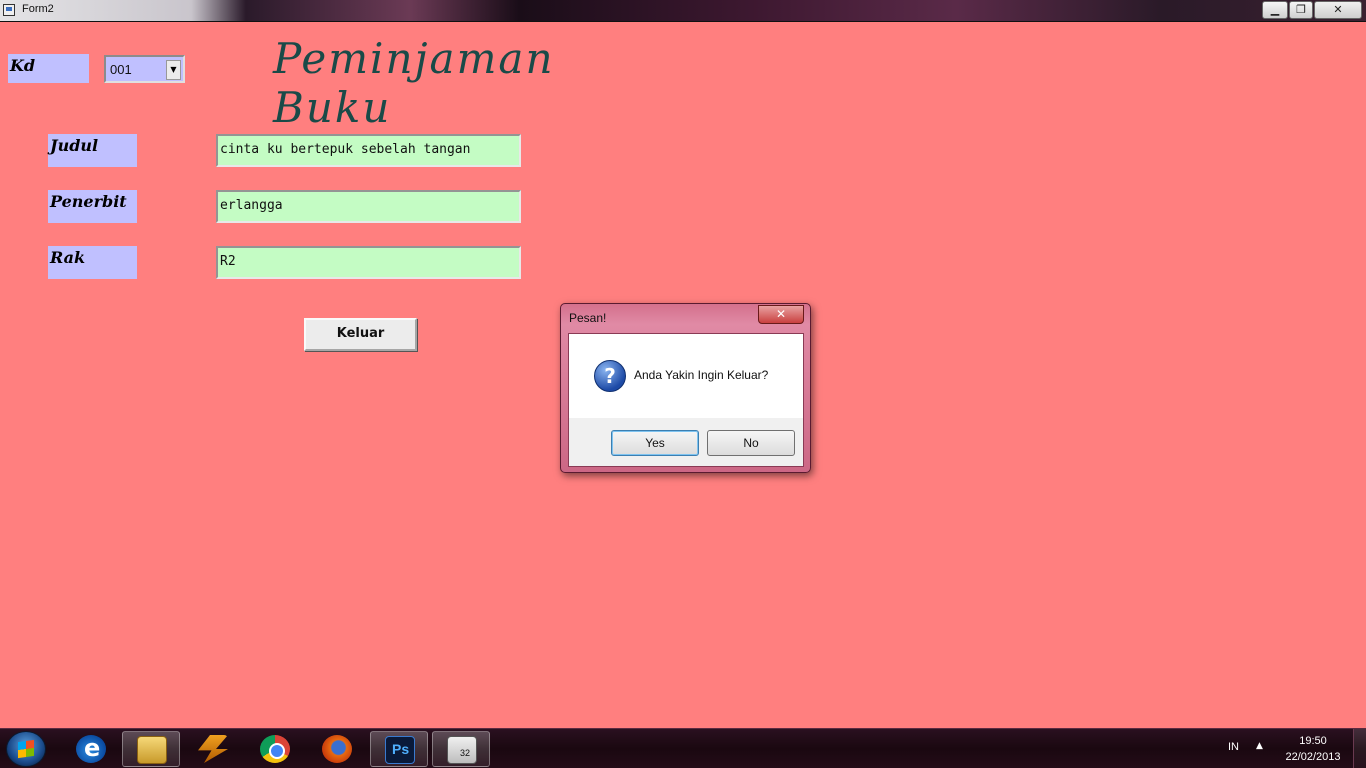 This screenshot has width=1366, height=768. What do you see at coordinates (360, 334) in the screenshot?
I see `keluar-button: Keluar` at bounding box center [360, 334].